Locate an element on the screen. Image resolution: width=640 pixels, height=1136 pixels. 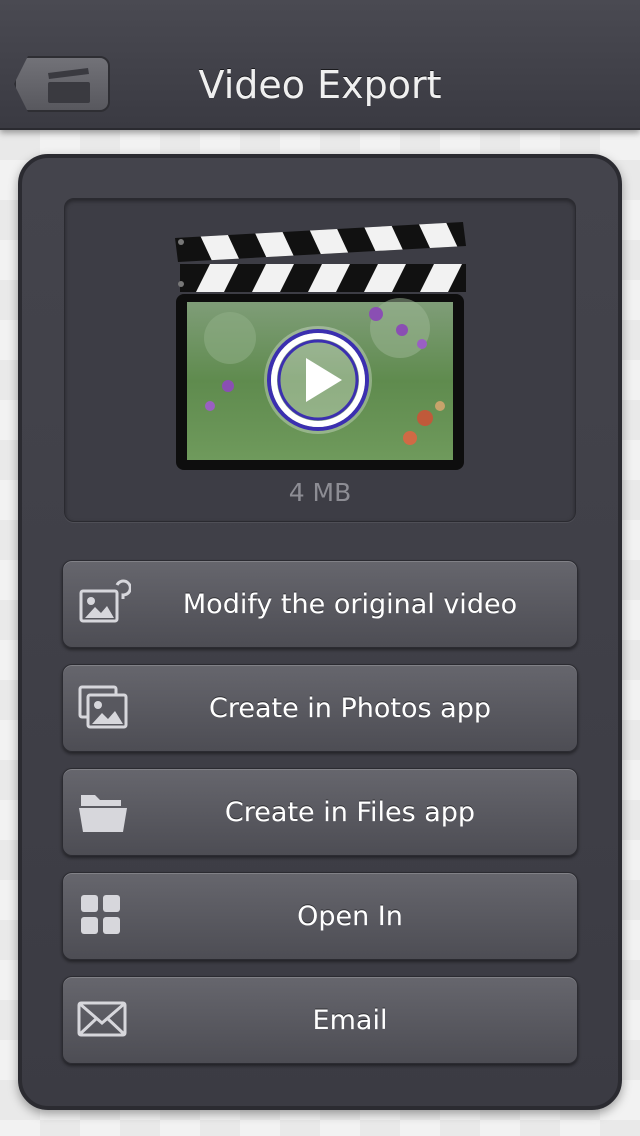
modify-original-video-button: Modify the original video is located at coordinates (320, 604).